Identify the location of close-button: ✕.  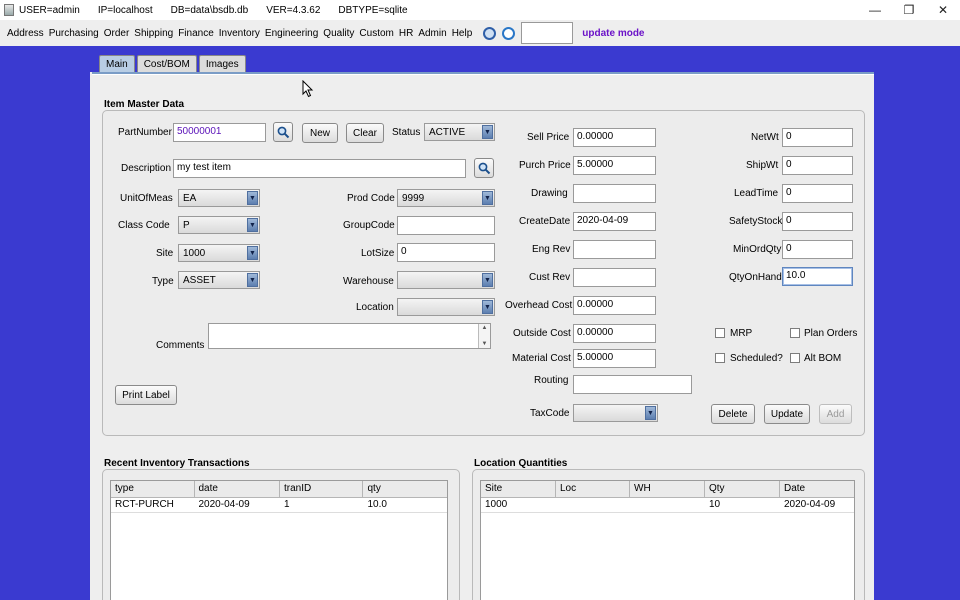
(943, 10).